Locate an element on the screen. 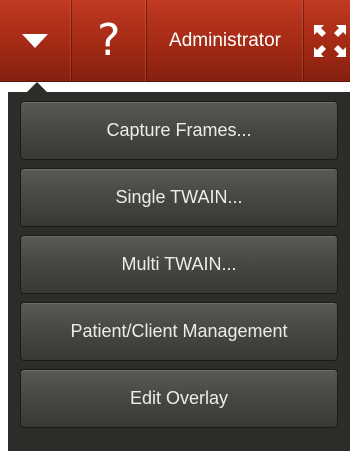 The image size is (350, 451). expand-arrows-icon is located at coordinates (330, 41).